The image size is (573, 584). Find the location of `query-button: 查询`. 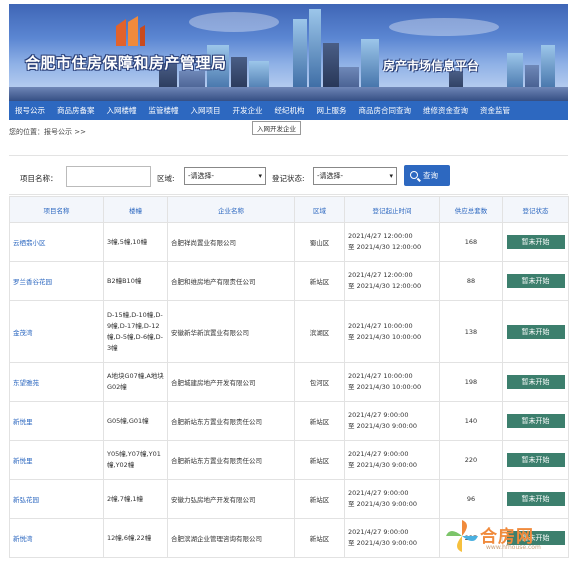

query-button: 查询 is located at coordinates (427, 175).